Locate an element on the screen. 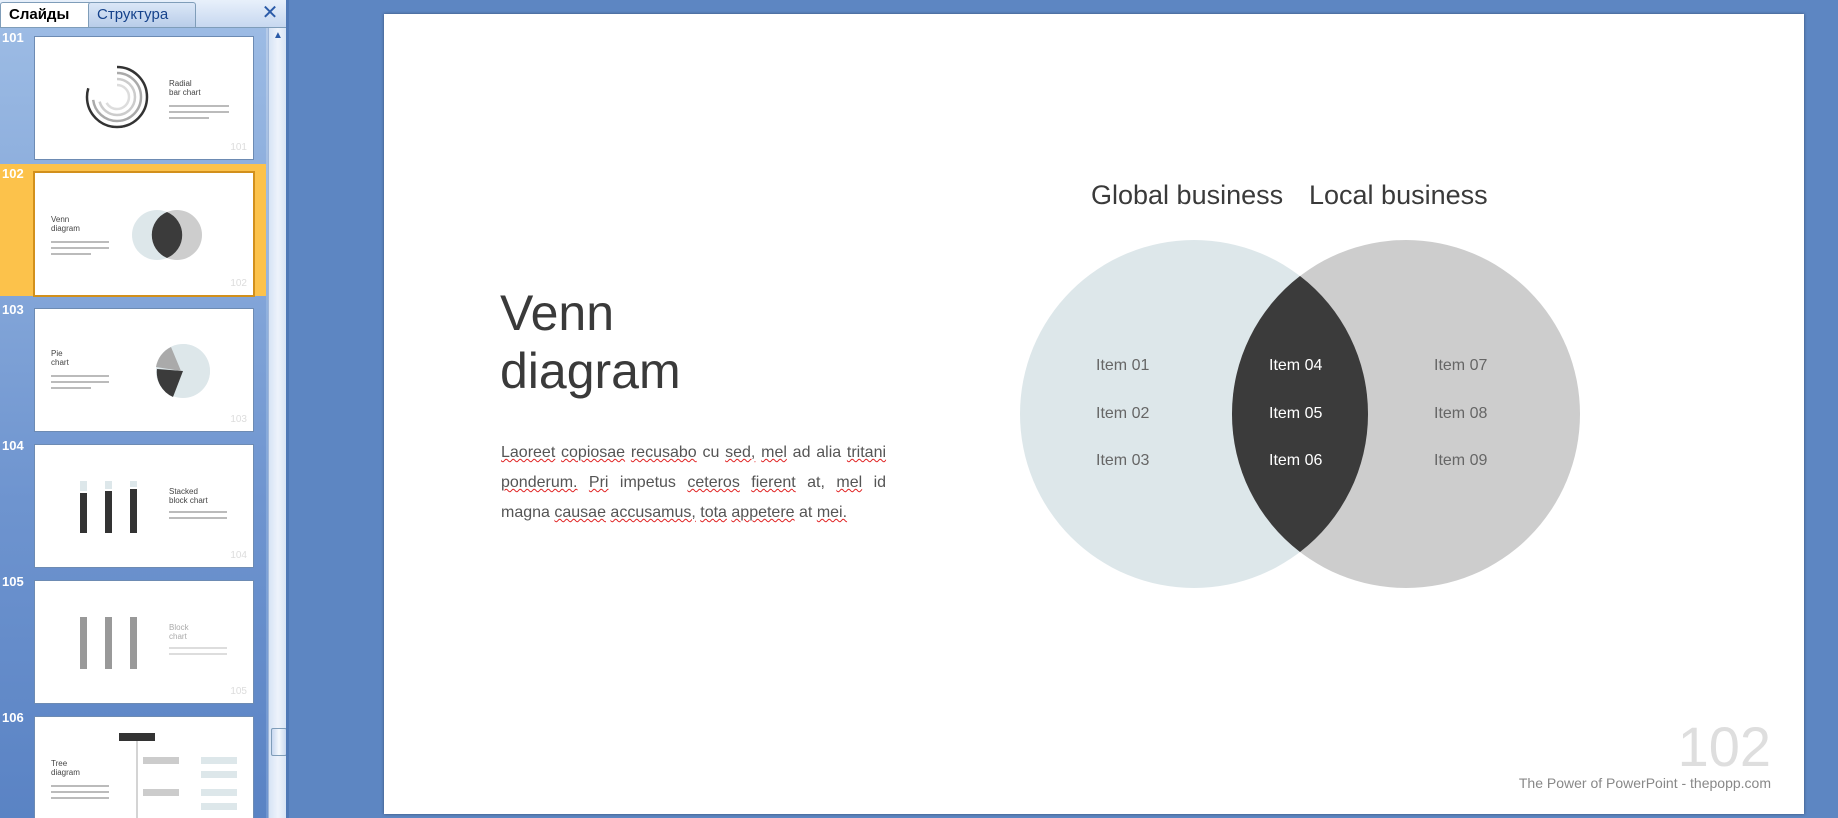 This screenshot has width=1838, height=818. slide-preview-page: 102 is located at coordinates (238, 283).